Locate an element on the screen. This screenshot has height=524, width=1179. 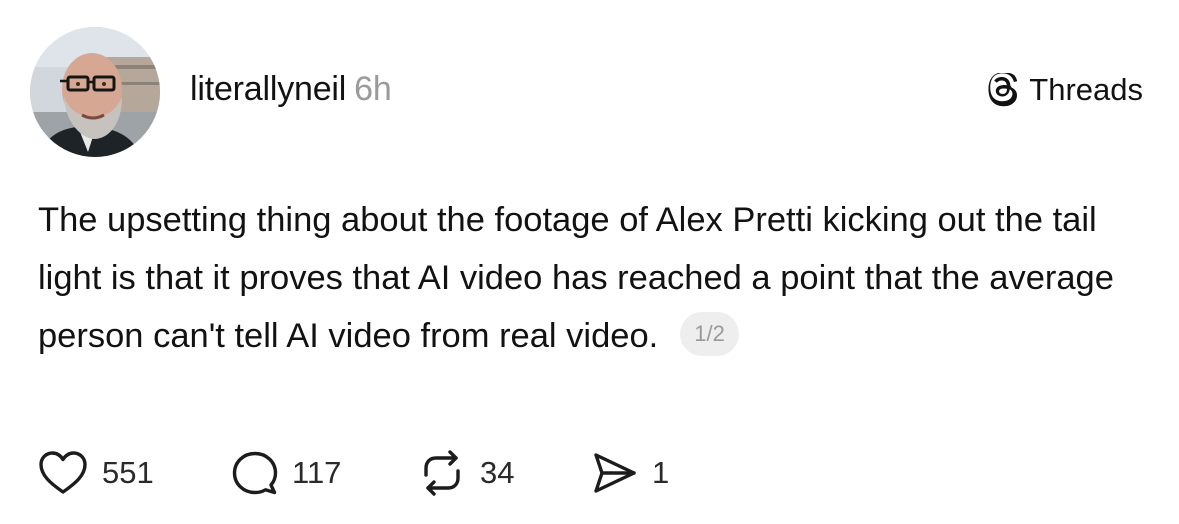
repost-count: 34 is located at coordinates (497, 472).